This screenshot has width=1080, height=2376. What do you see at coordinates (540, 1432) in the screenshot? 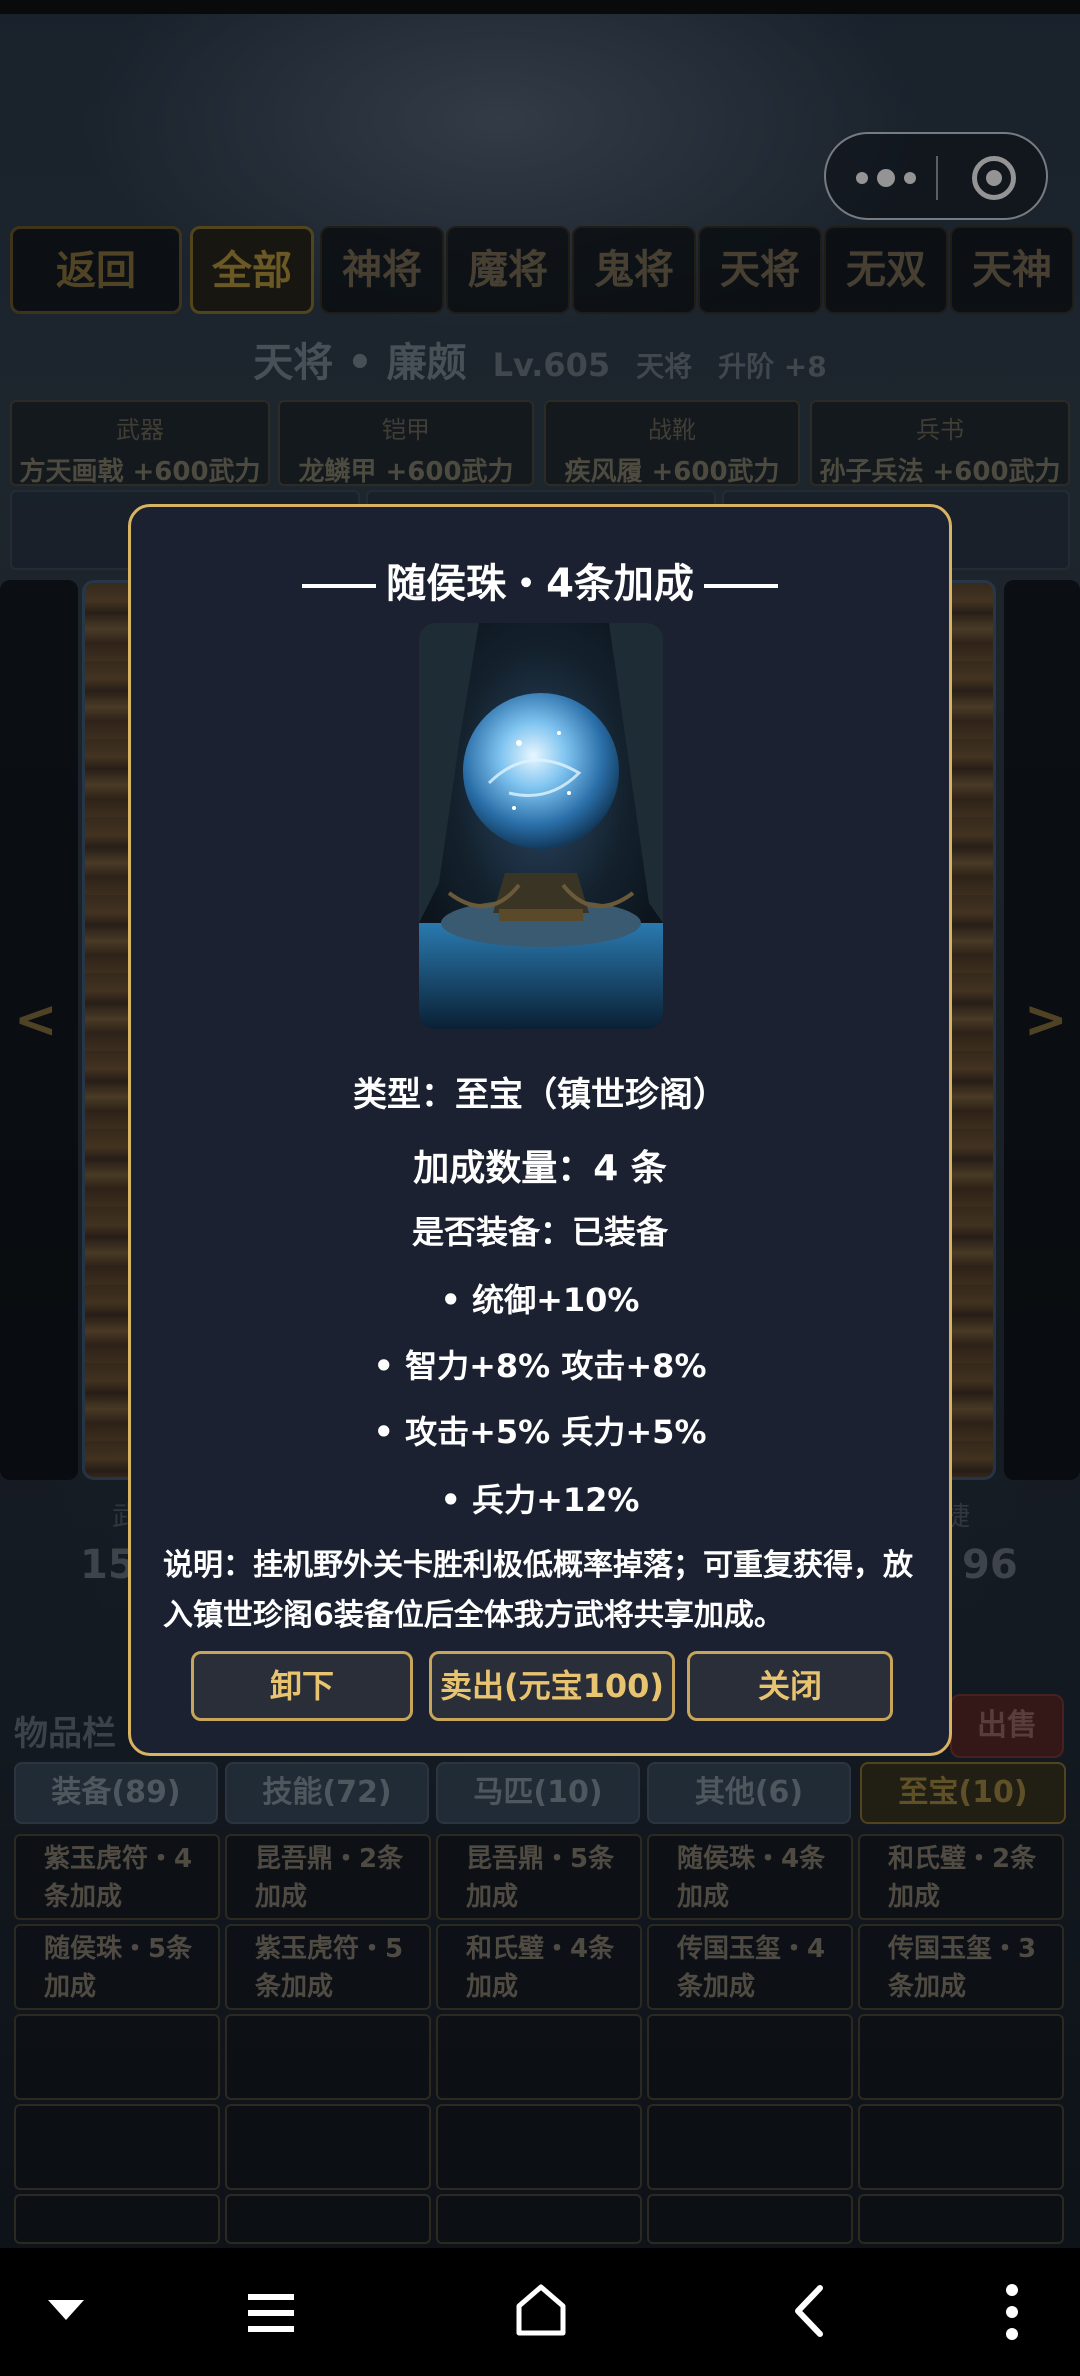
I see `bonus-line: • 攻击+5% 兵力+5%` at bounding box center [540, 1432].